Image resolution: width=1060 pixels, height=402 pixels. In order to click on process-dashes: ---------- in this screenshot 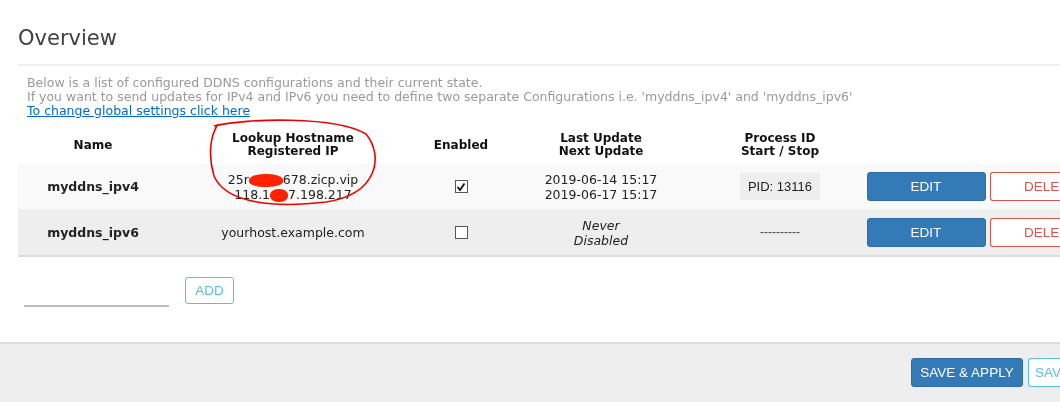, I will do `click(780, 232)`.